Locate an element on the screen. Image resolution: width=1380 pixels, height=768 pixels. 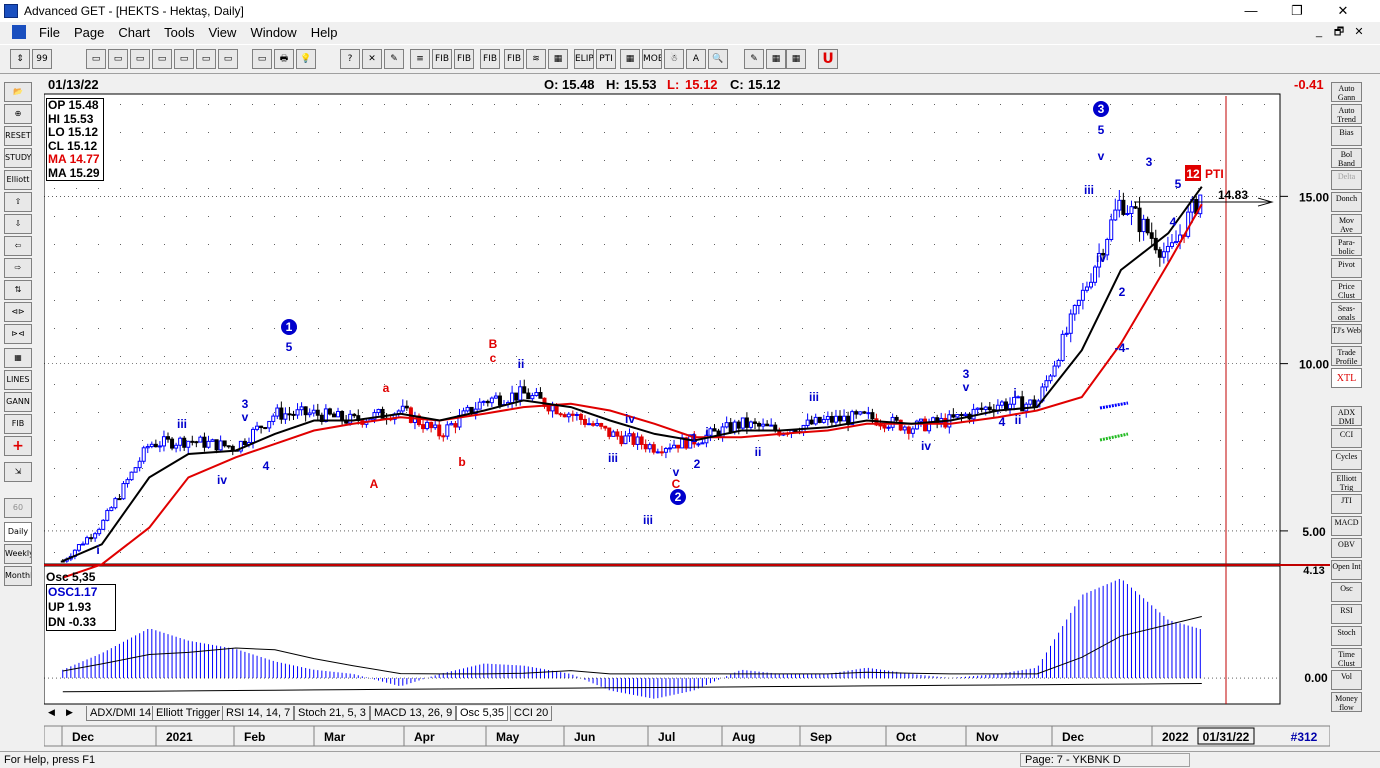
toolbar-button-item-28: 🔍 is located at coordinates (718, 59).